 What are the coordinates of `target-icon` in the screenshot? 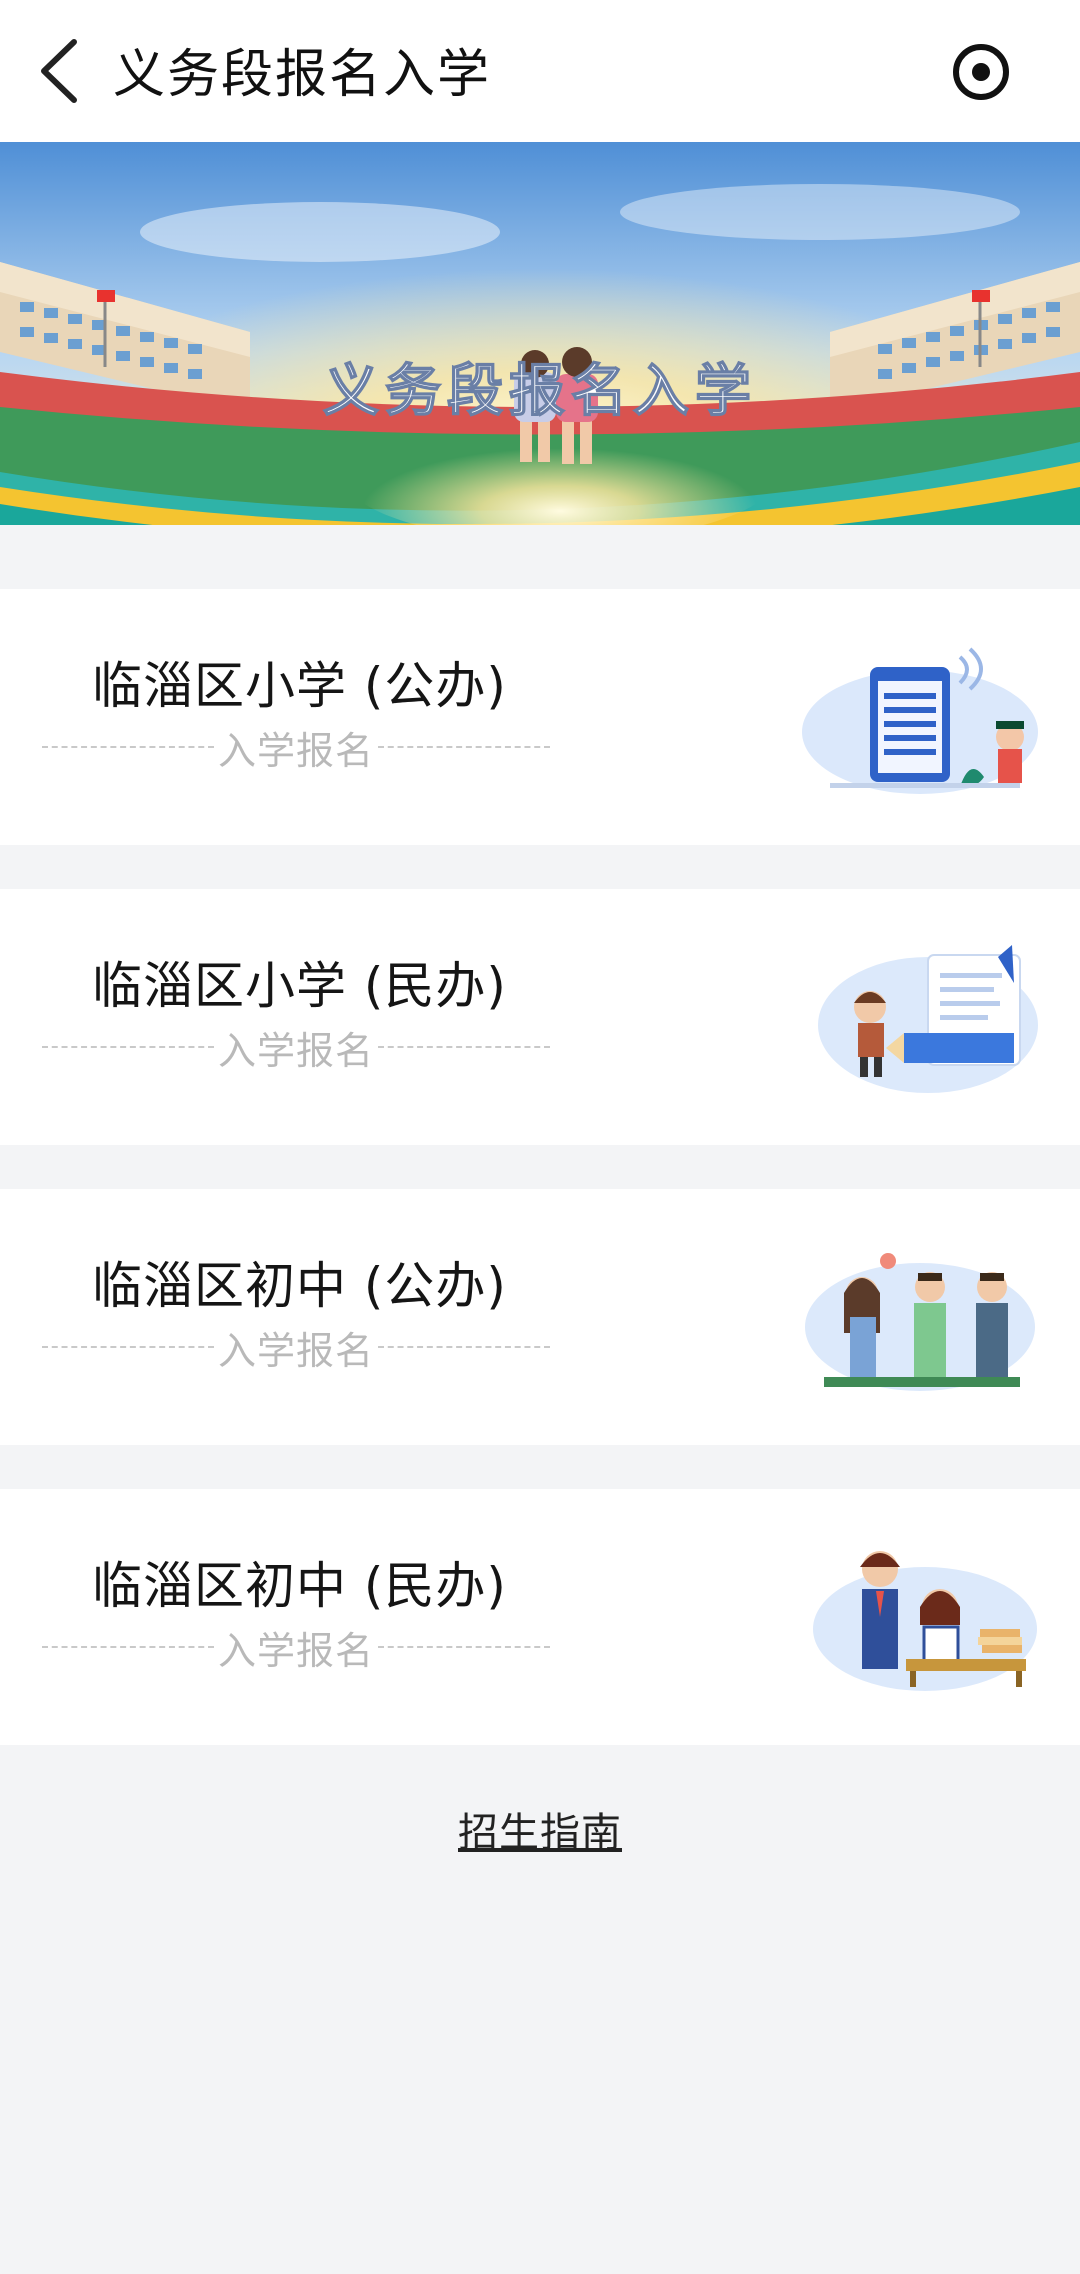 It's located at (981, 72).